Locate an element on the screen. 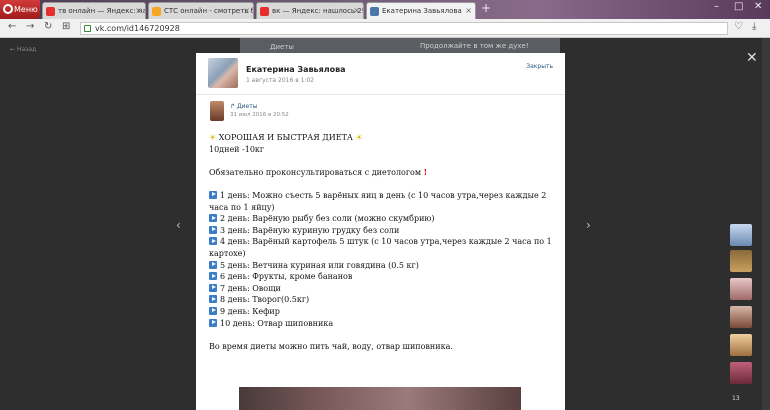 The width and height of the screenshot is (770, 410). diet-day-4-cont: картохе) is located at coordinates (227, 253).